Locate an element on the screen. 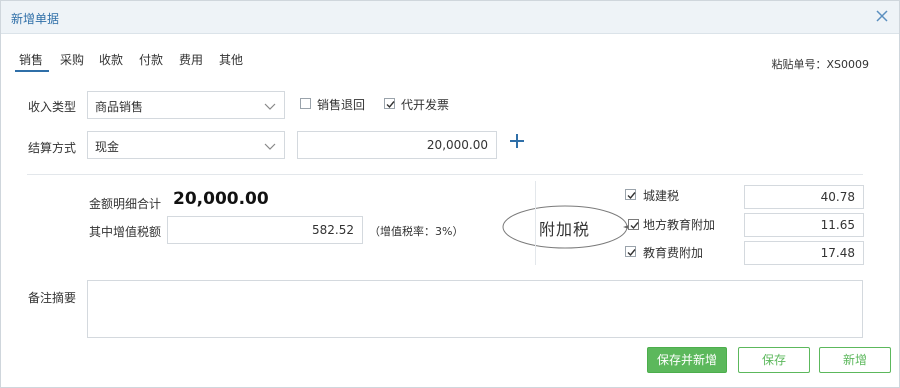  close-icon is located at coordinates (882, 16).